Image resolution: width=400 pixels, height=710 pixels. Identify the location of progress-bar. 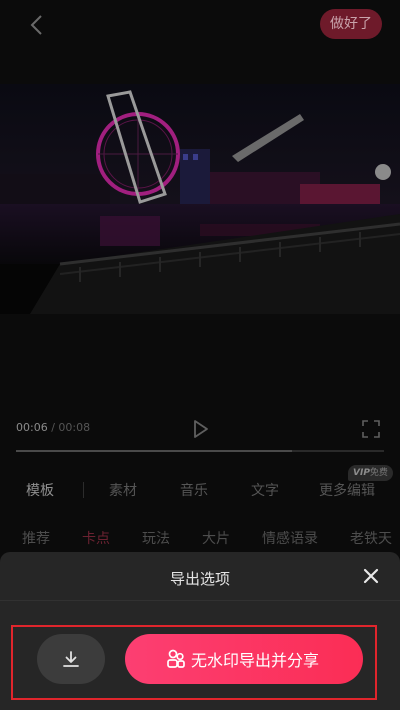
(200, 451).